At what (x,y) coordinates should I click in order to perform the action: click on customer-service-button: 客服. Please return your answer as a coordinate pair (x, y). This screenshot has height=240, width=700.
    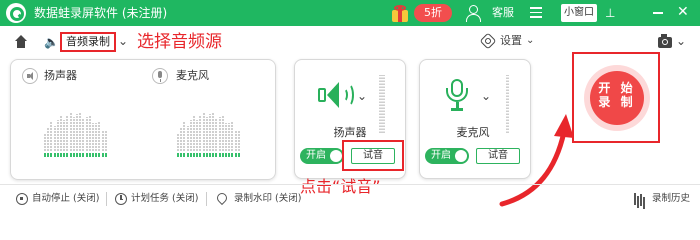
    Looking at the image, I should click on (503, 13).